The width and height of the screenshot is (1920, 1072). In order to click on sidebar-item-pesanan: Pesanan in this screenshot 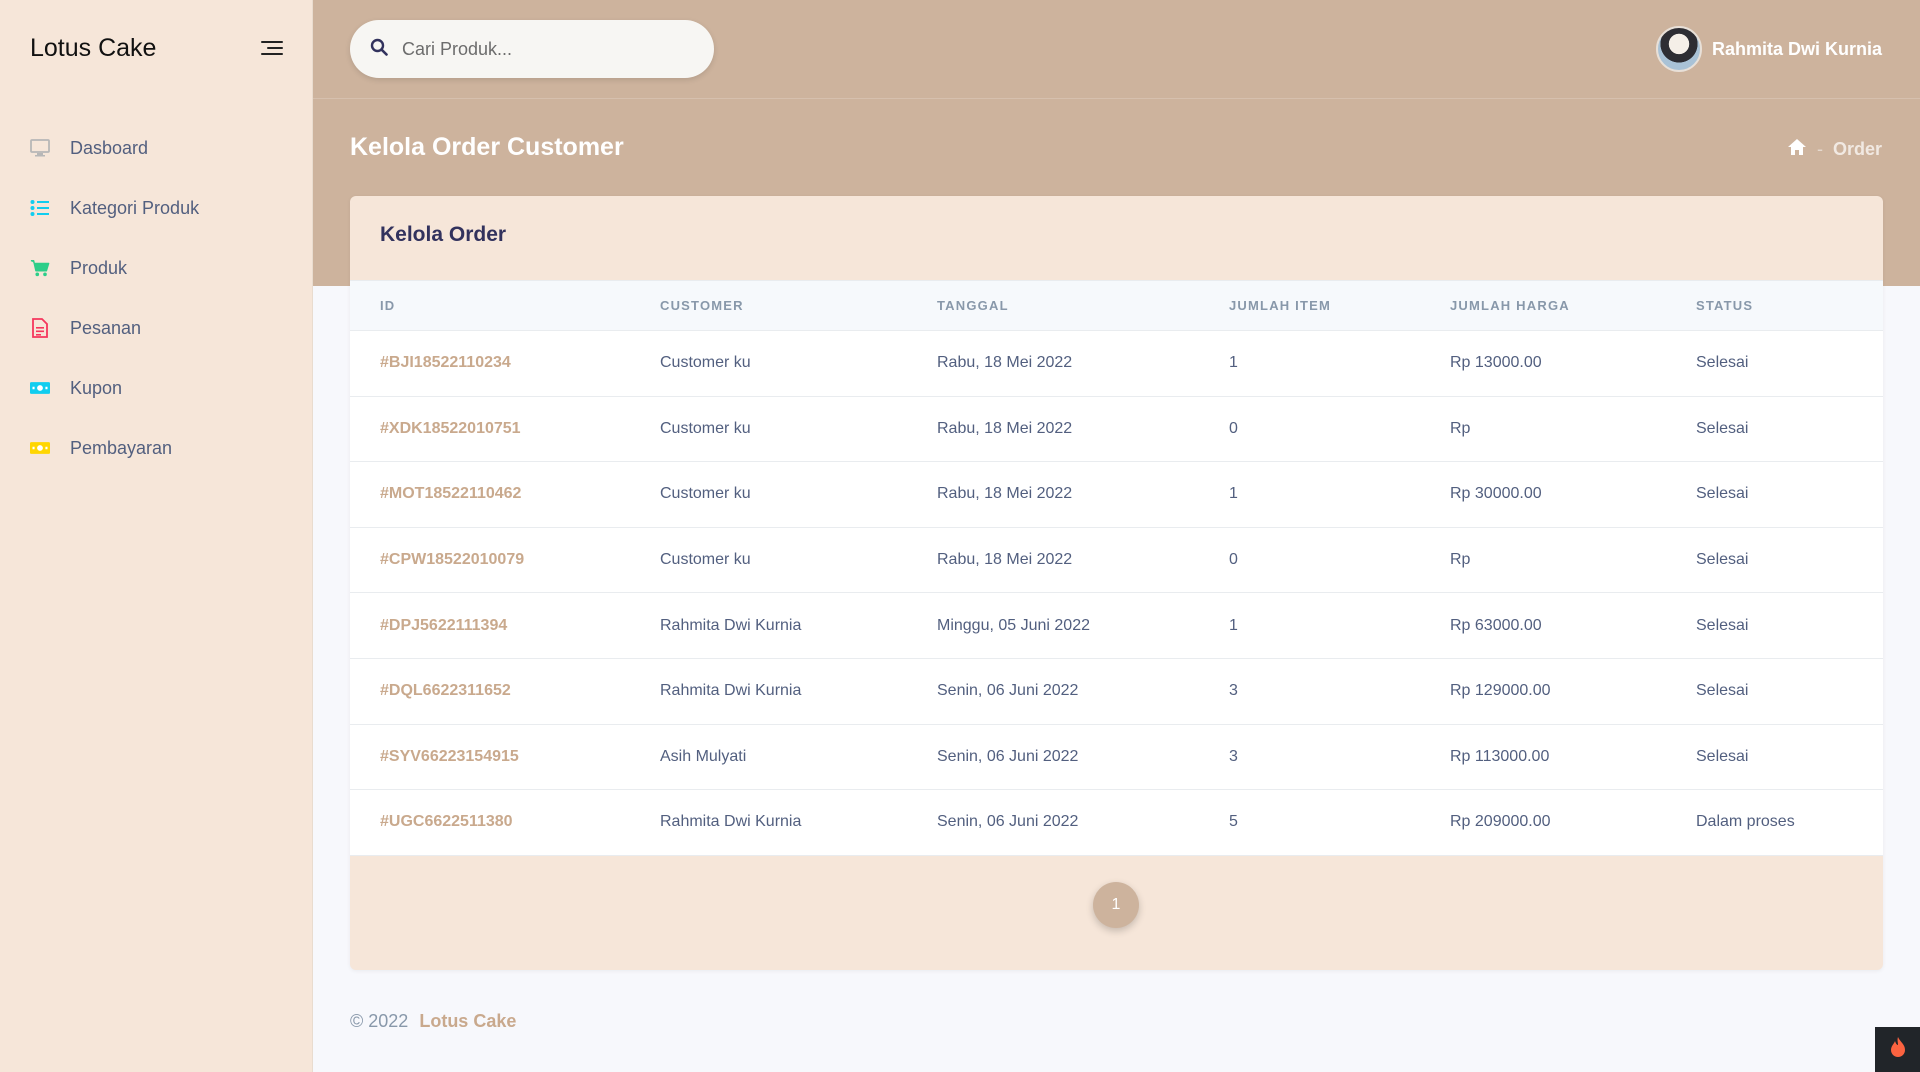, I will do `click(156, 328)`.